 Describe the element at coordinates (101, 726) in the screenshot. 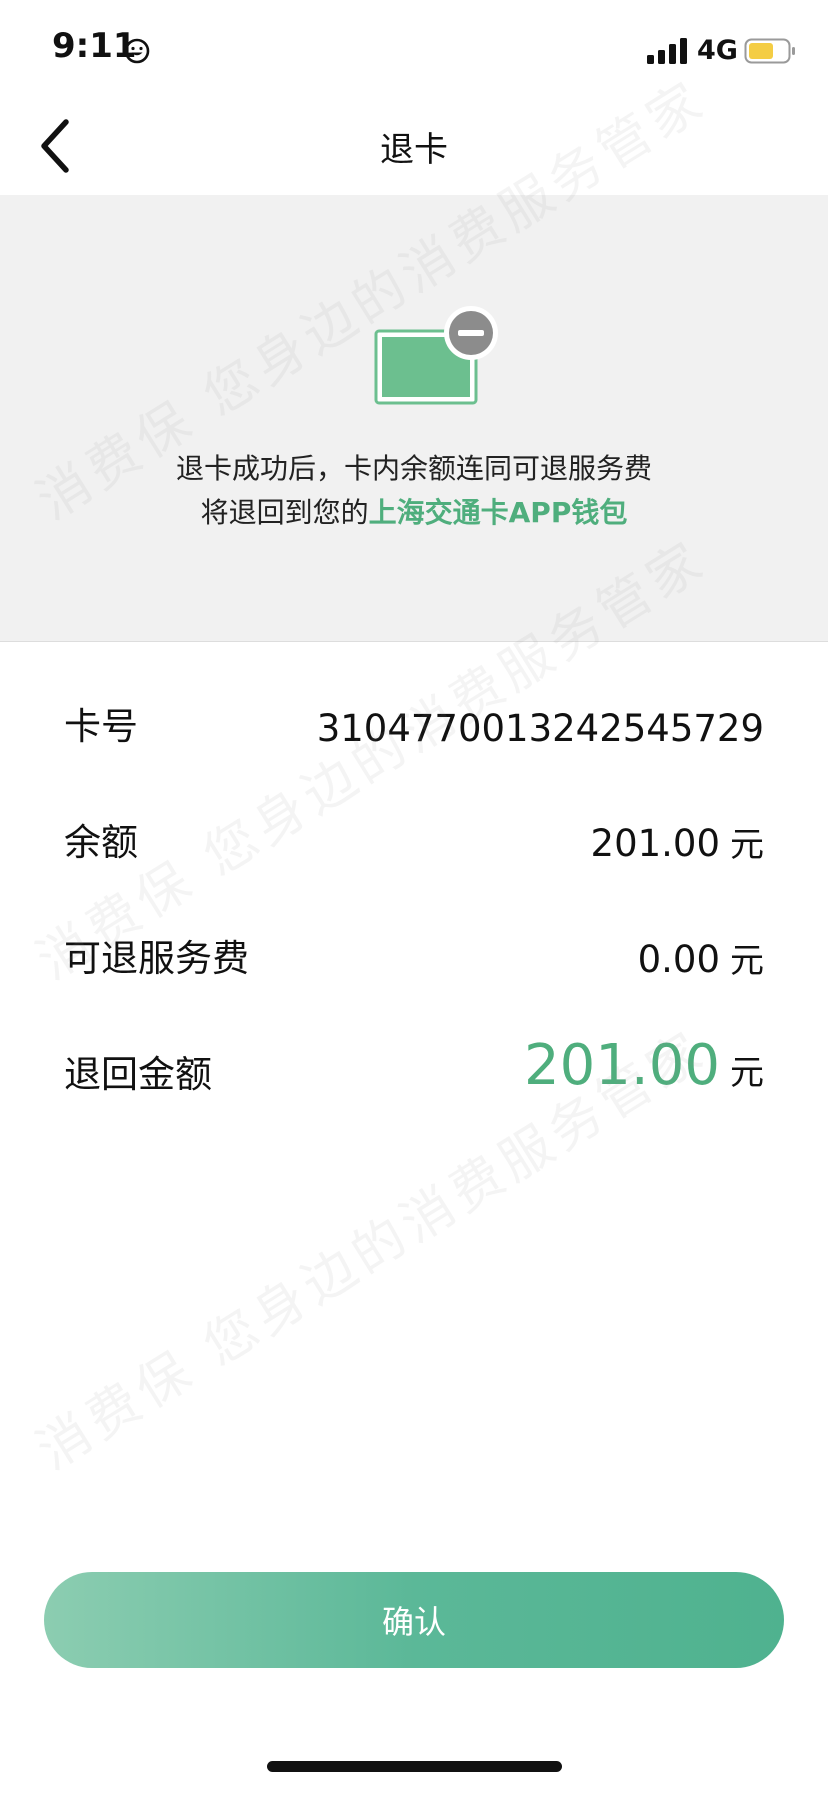

I see `card-number-label: 卡号` at that location.